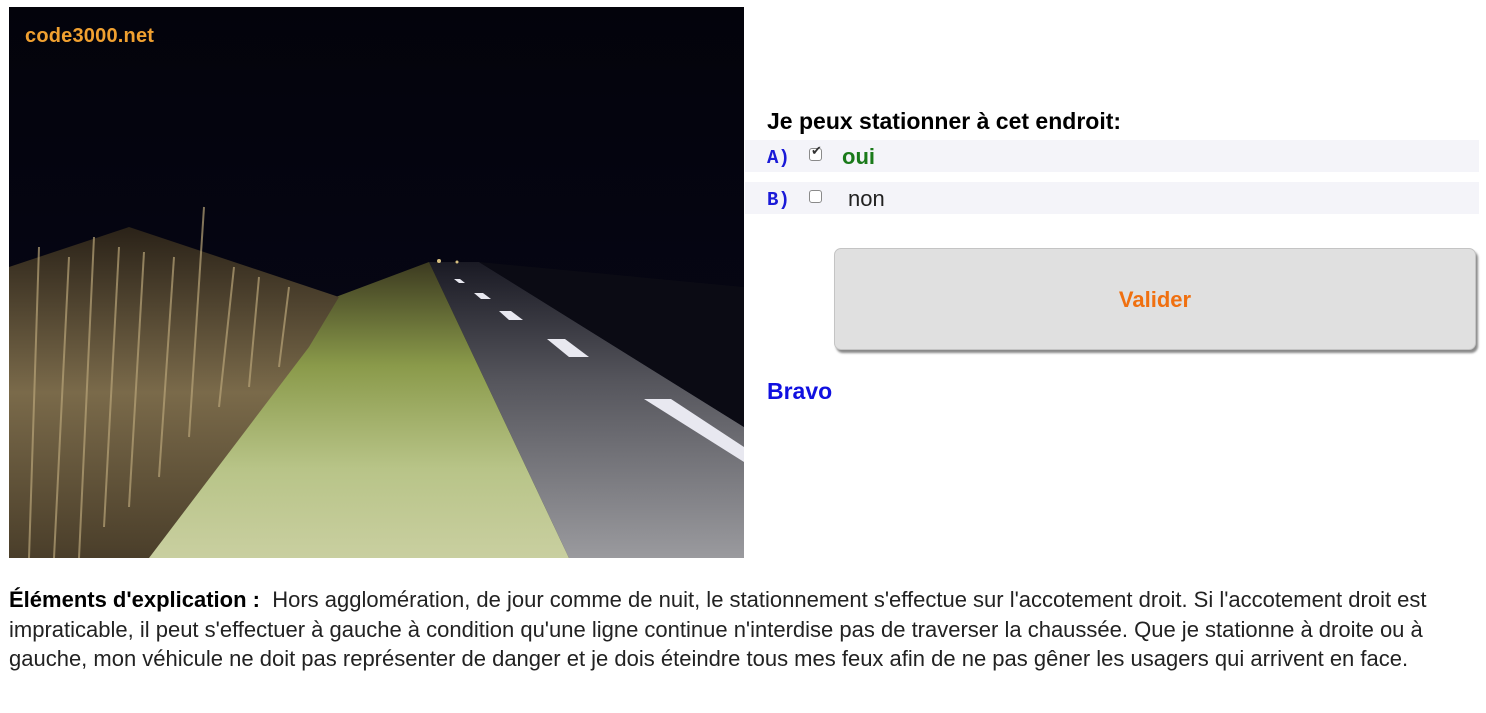 The width and height of the screenshot is (1486, 713). Describe the element at coordinates (1112, 156) in the screenshot. I see `answer-option-a: A) ✔ oui` at that location.